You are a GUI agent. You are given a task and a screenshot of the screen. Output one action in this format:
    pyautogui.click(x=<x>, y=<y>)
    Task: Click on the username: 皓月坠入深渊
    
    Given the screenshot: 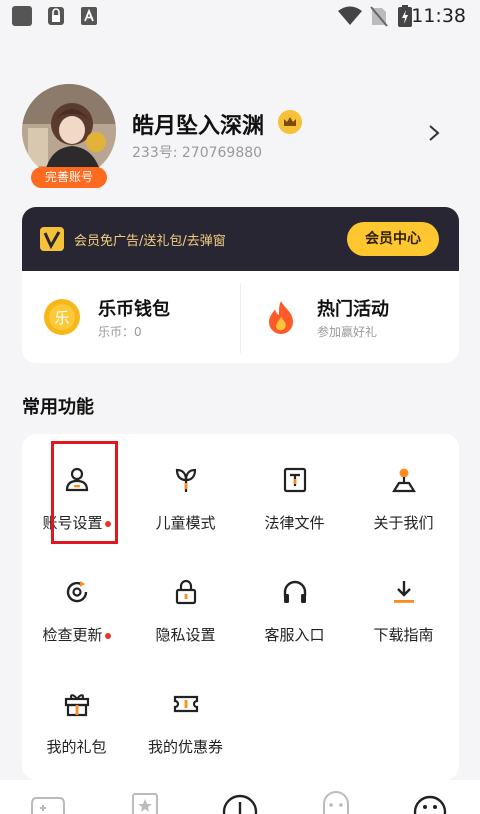 What is the action you would take?
    pyautogui.click(x=198, y=126)
    